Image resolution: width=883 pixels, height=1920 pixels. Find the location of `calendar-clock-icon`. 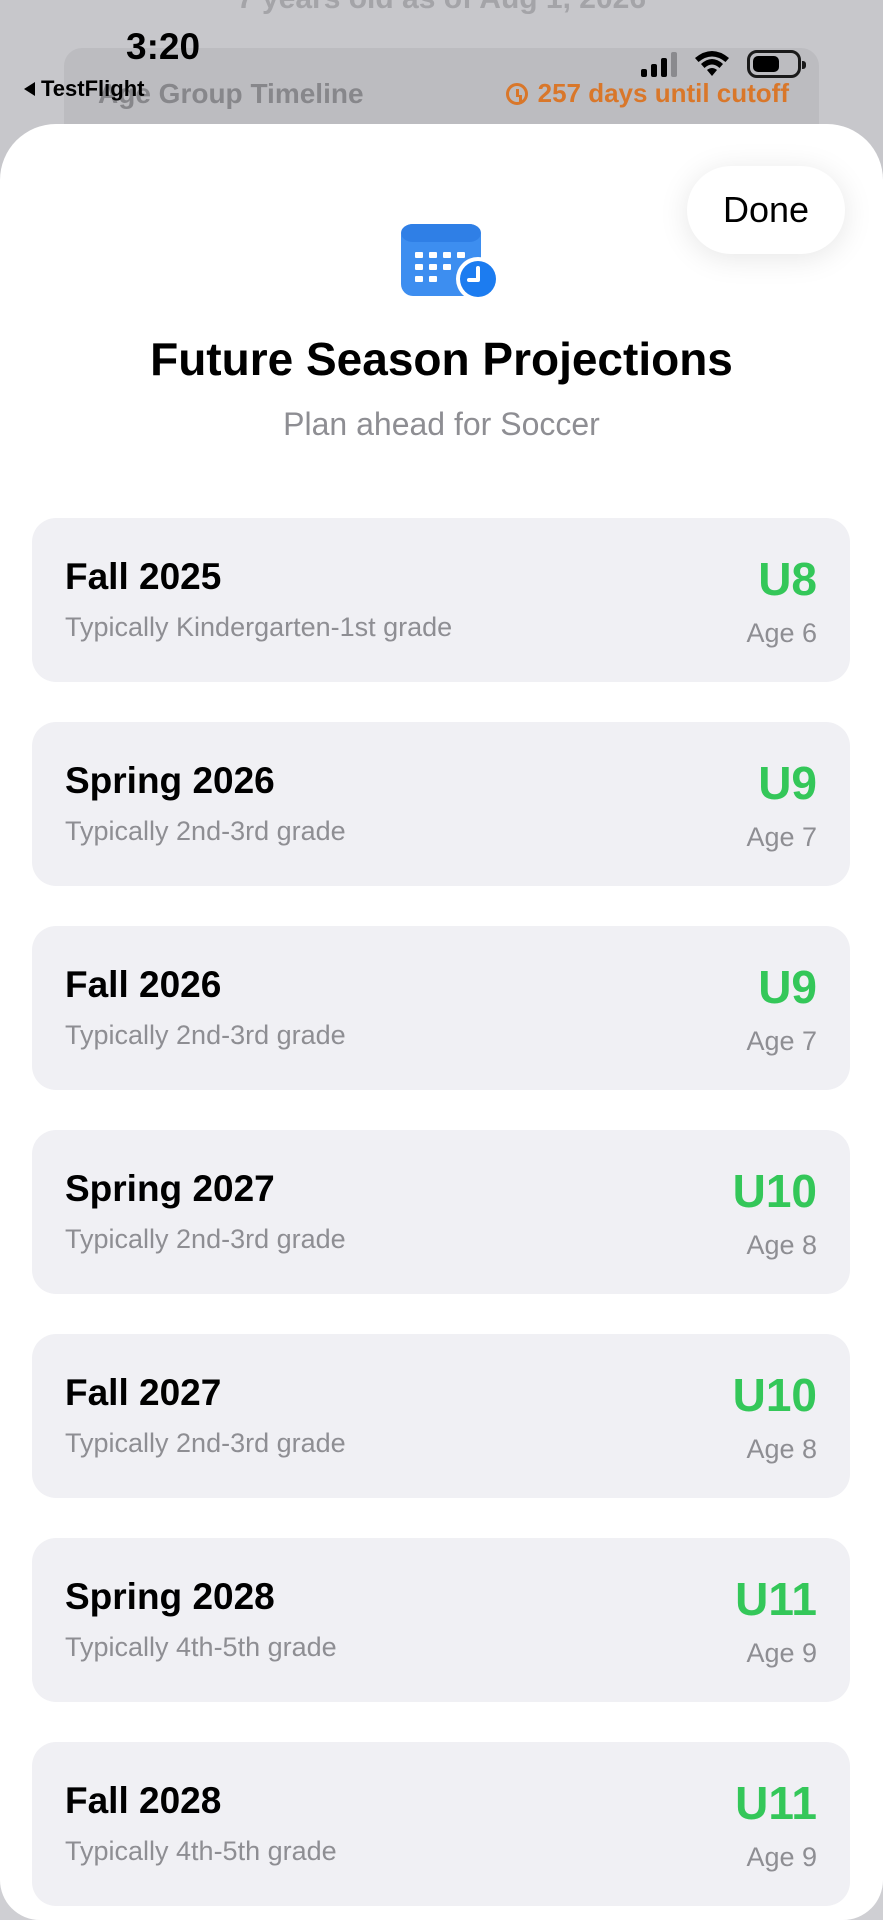

calendar-clock-icon is located at coordinates (450, 262).